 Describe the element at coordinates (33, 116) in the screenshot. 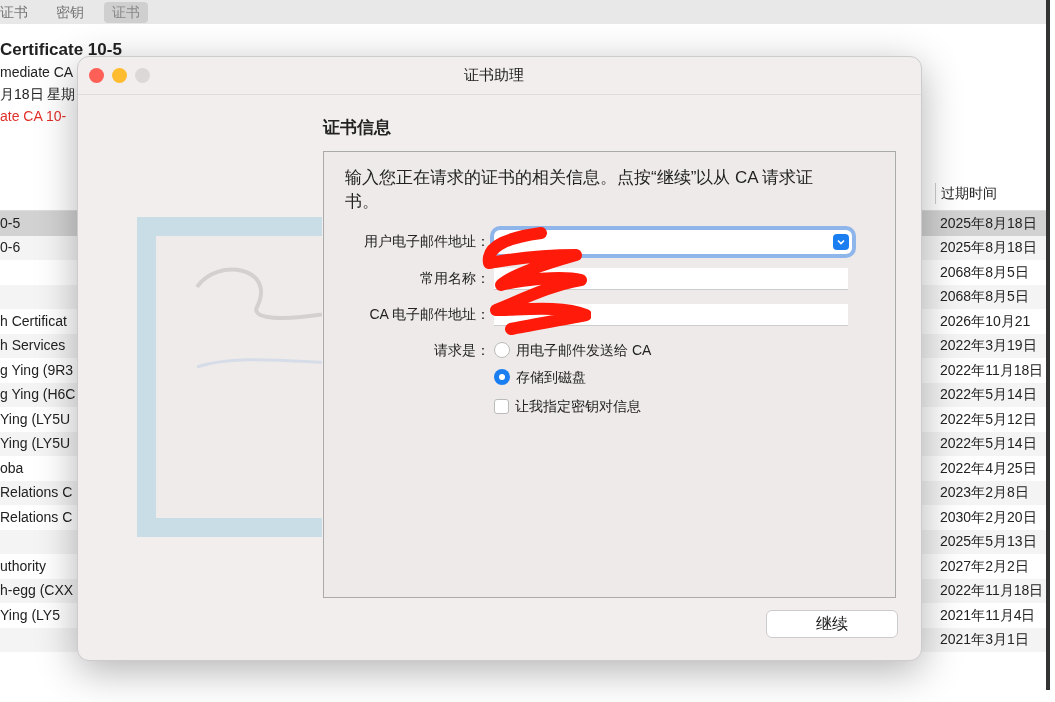

I see `certificate-warning: ate CA 10-` at that location.